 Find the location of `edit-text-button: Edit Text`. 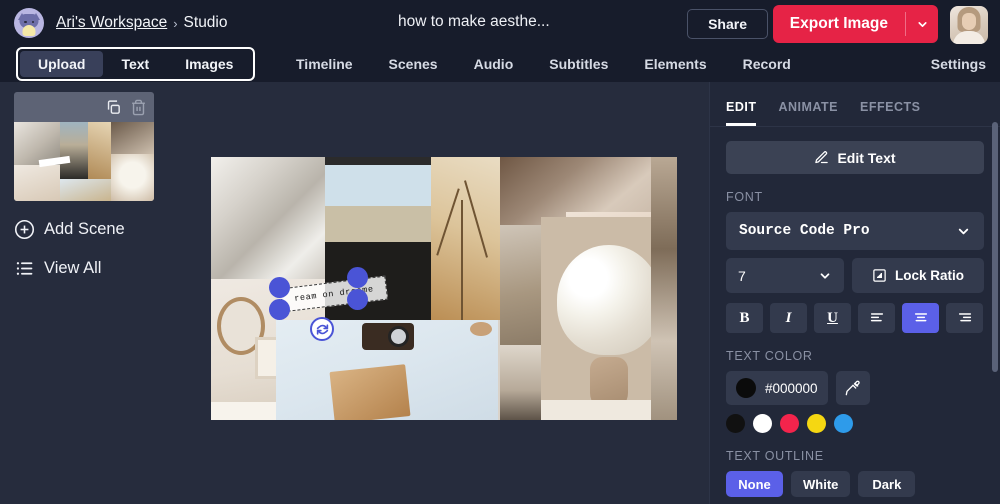

edit-text-button: Edit Text is located at coordinates (855, 157).